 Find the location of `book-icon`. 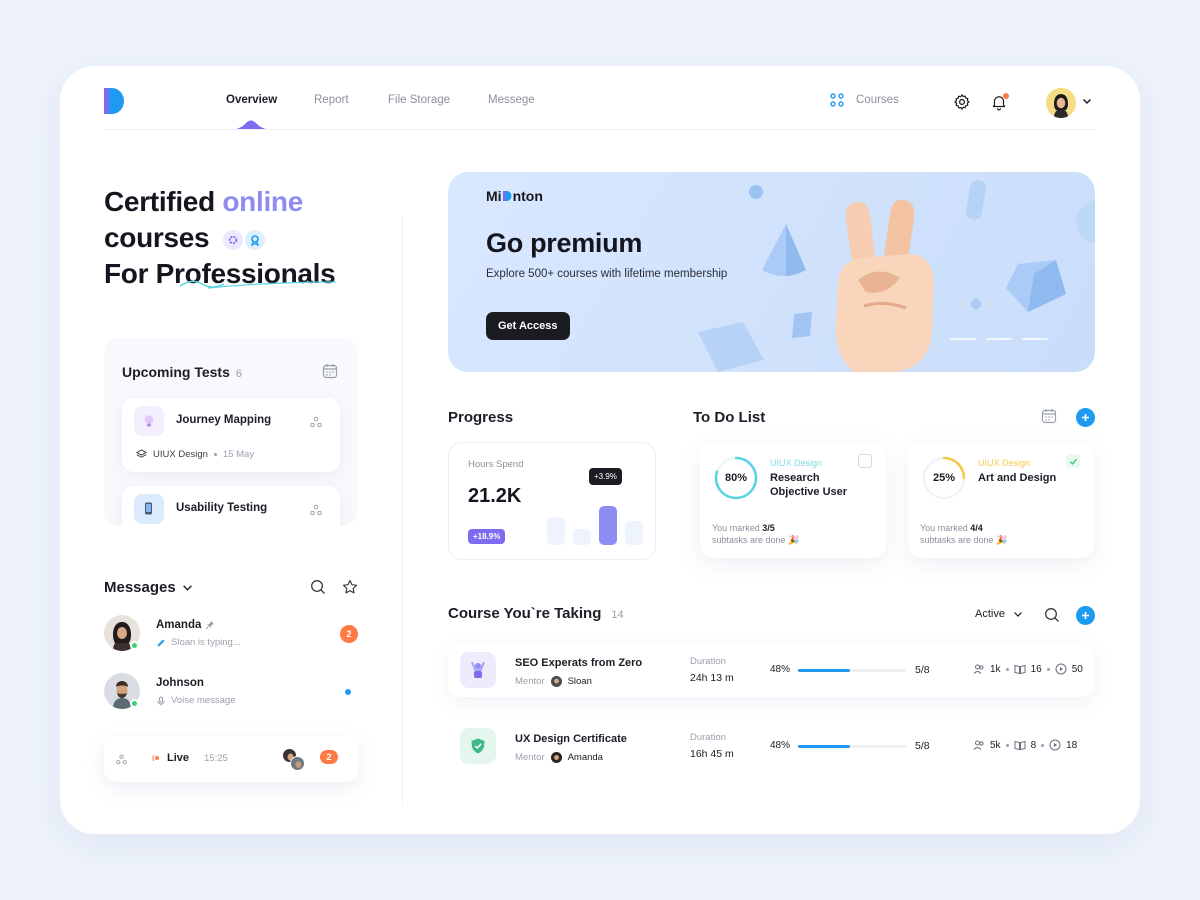

book-icon is located at coordinates (1020, 669).